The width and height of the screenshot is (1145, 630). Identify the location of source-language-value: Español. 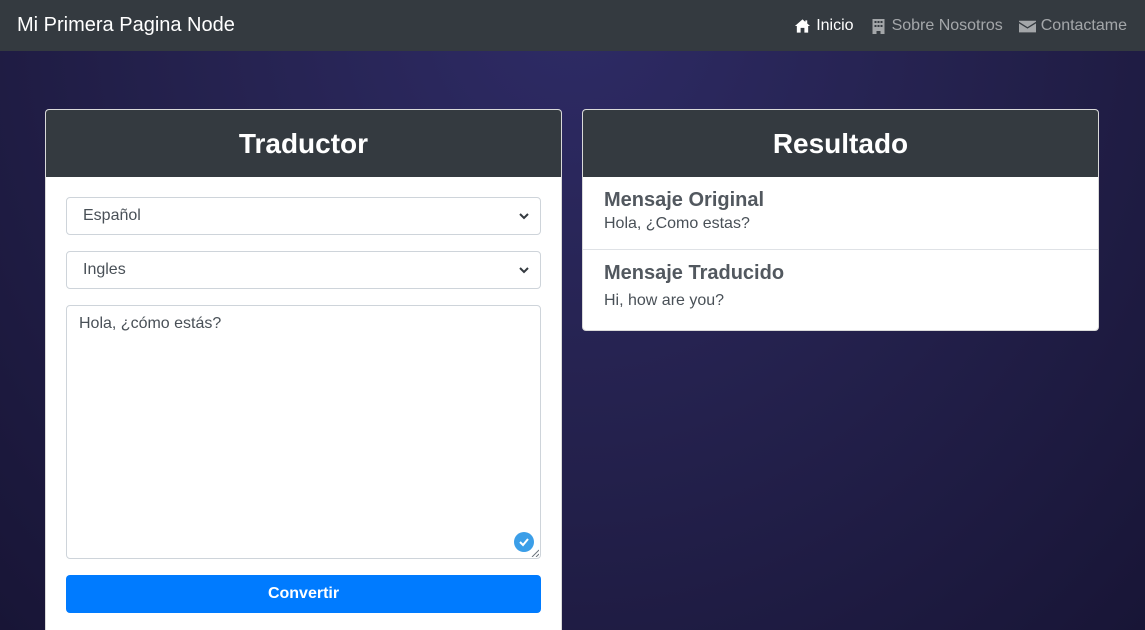
(112, 215).